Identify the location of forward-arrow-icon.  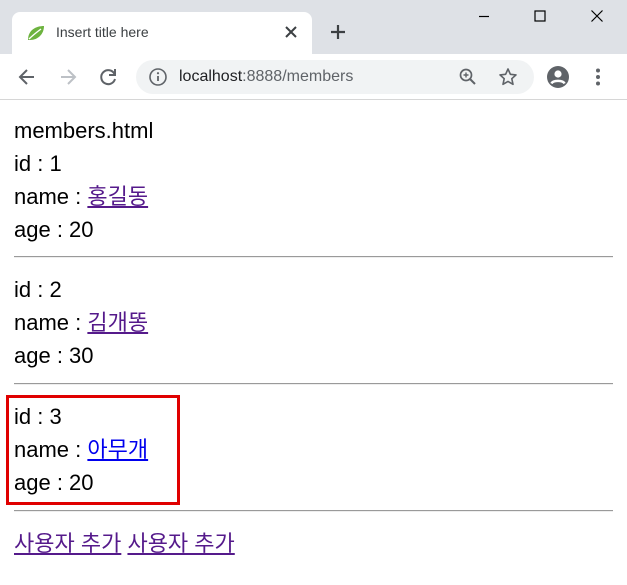
(68, 77).